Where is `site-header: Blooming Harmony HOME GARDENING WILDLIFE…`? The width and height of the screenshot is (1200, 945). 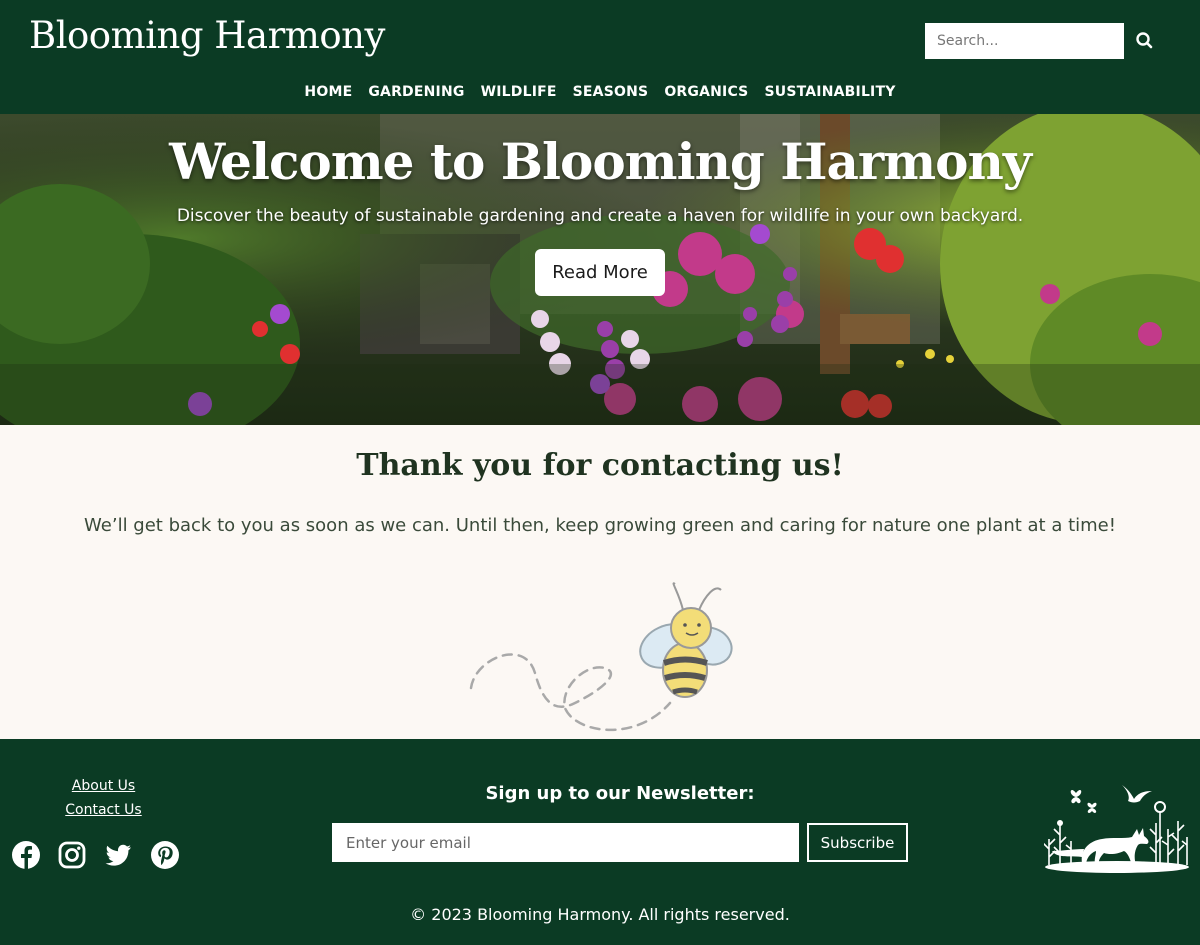
site-header: Blooming Harmony HOME GARDENING WILDLIFE… is located at coordinates (600, 57).